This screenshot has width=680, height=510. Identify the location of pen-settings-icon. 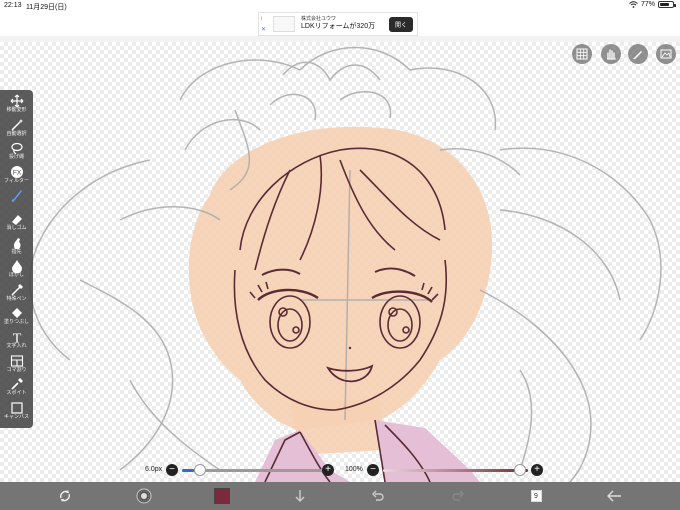
(637, 55).